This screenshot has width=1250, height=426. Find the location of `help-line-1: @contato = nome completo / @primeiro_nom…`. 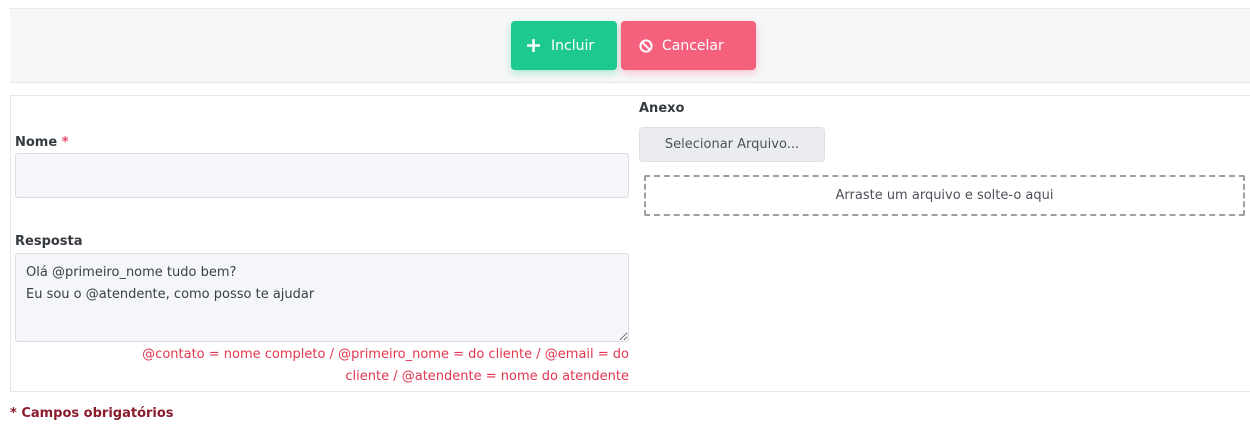

help-line-1: @contato = nome completo / @primeiro_nom… is located at coordinates (385, 354).